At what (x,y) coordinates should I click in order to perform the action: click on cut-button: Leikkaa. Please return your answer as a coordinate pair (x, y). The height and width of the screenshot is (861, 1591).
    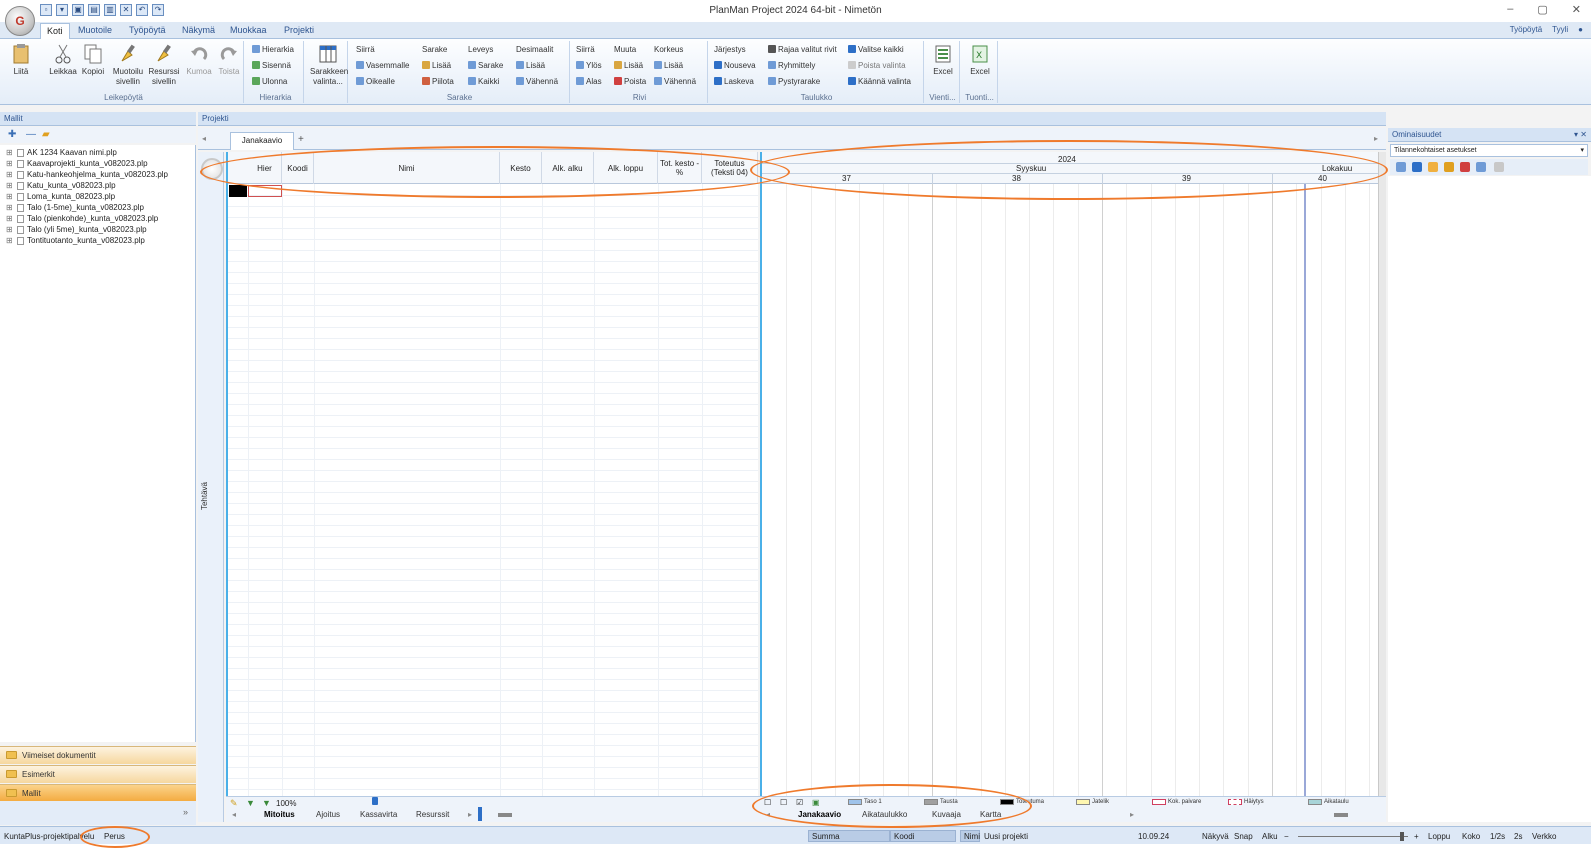
    Looking at the image, I should click on (63, 60).